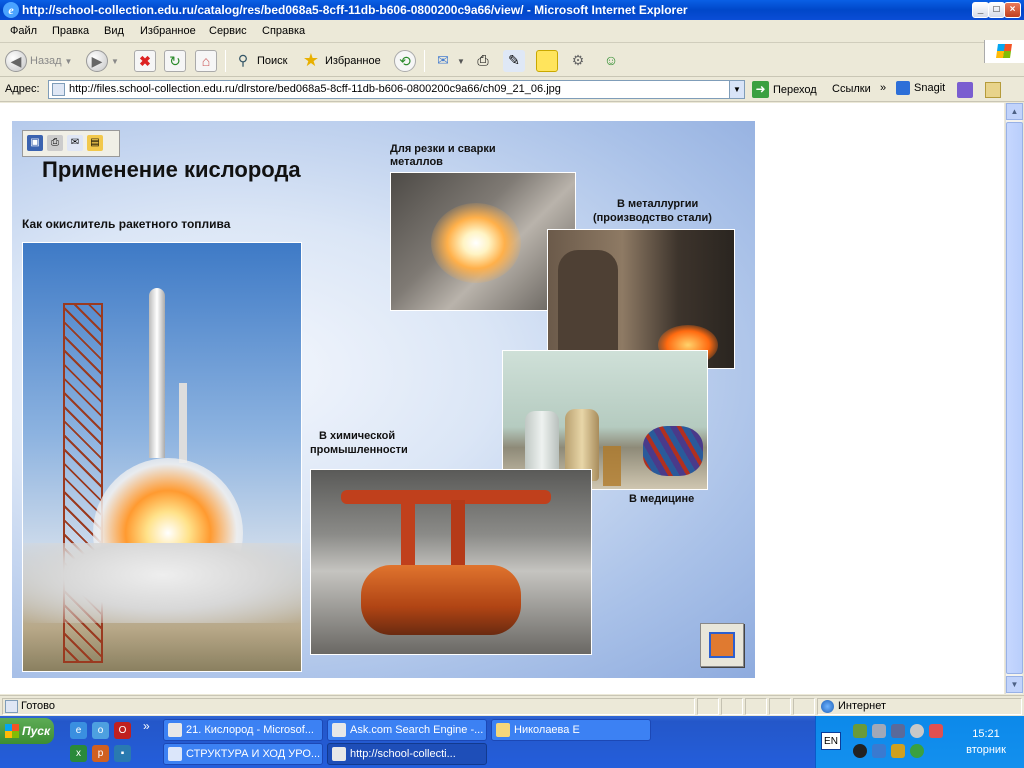  What do you see at coordinates (283, 31) in the screenshot?
I see `menu-help: Справка` at bounding box center [283, 31].